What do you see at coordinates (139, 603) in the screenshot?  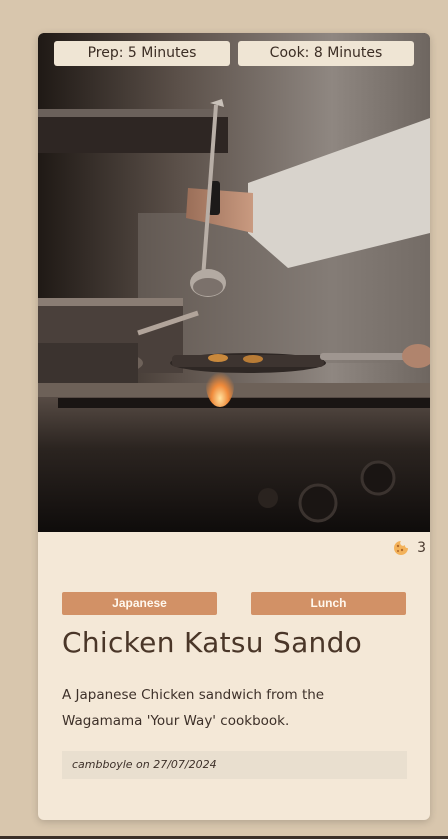 I see `tag-japanese: Japanese` at bounding box center [139, 603].